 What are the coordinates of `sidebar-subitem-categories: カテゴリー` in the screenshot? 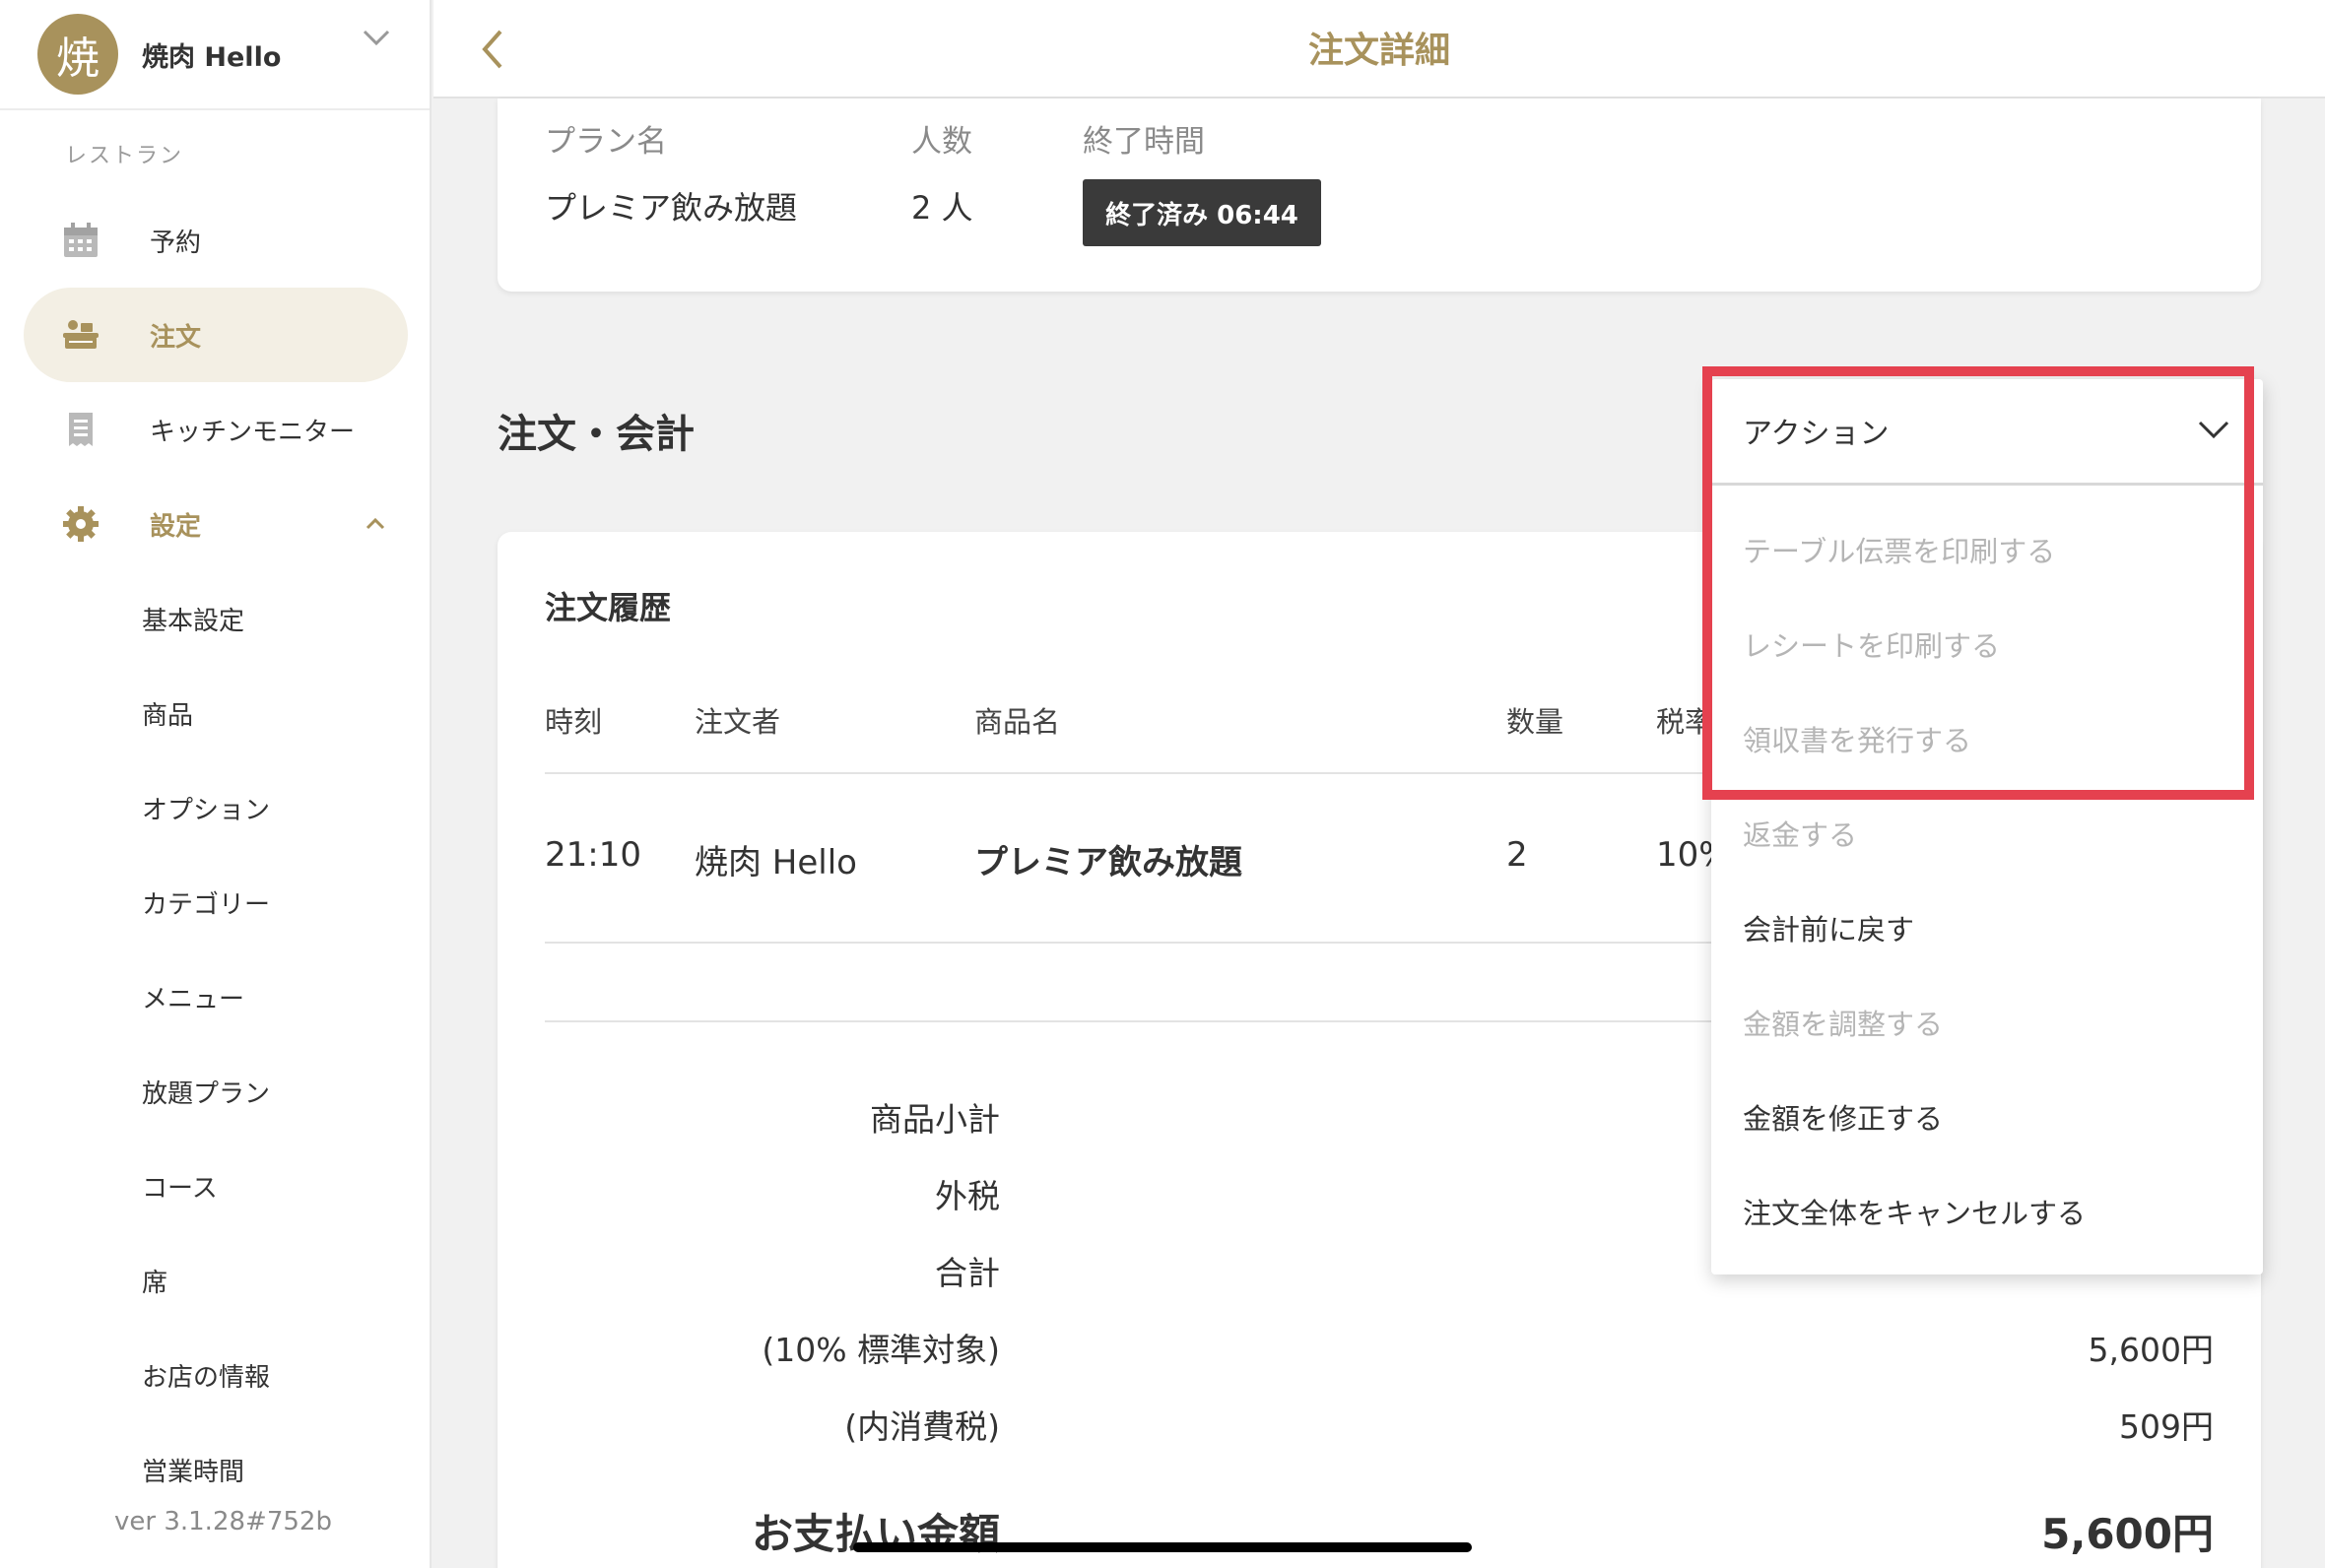 It's located at (206, 902).